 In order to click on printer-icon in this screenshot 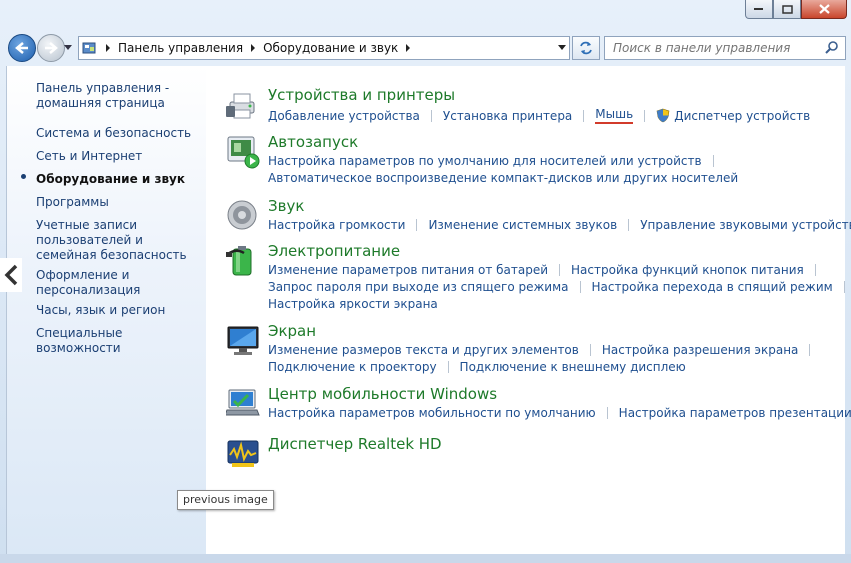, I will do `click(243, 105)`.